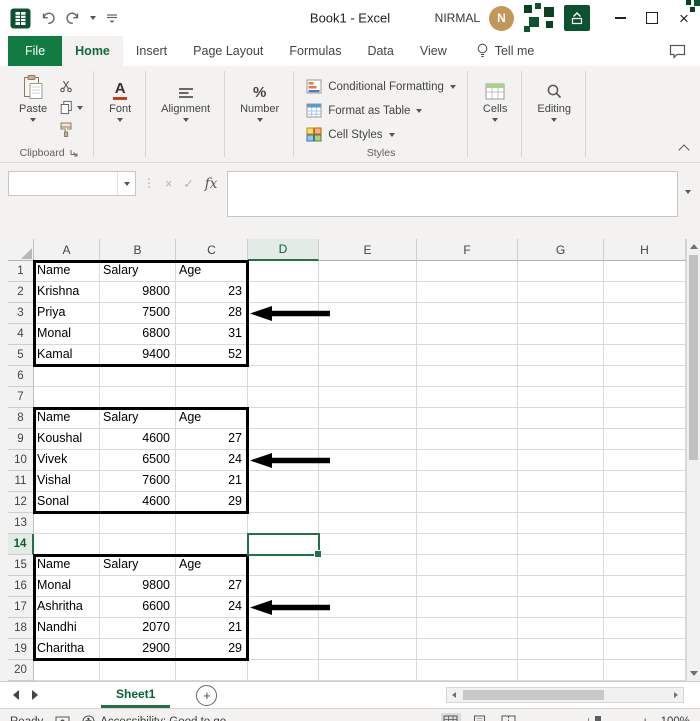 The width and height of the screenshot is (700, 721). I want to click on cell-E7, so click(368, 397).